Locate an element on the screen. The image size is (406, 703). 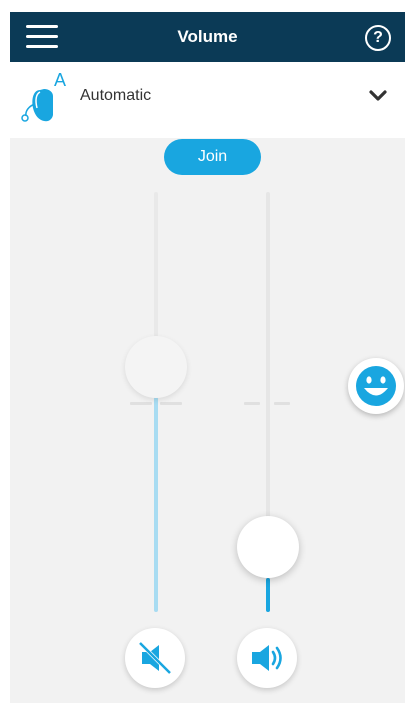
help-icon: ? is located at coordinates (378, 38).